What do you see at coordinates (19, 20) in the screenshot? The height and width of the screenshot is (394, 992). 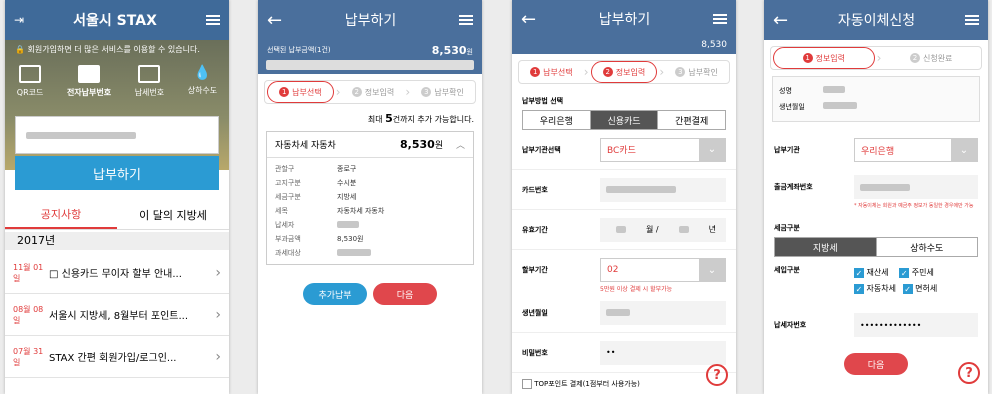 I see `login-icon: ⇥` at bounding box center [19, 20].